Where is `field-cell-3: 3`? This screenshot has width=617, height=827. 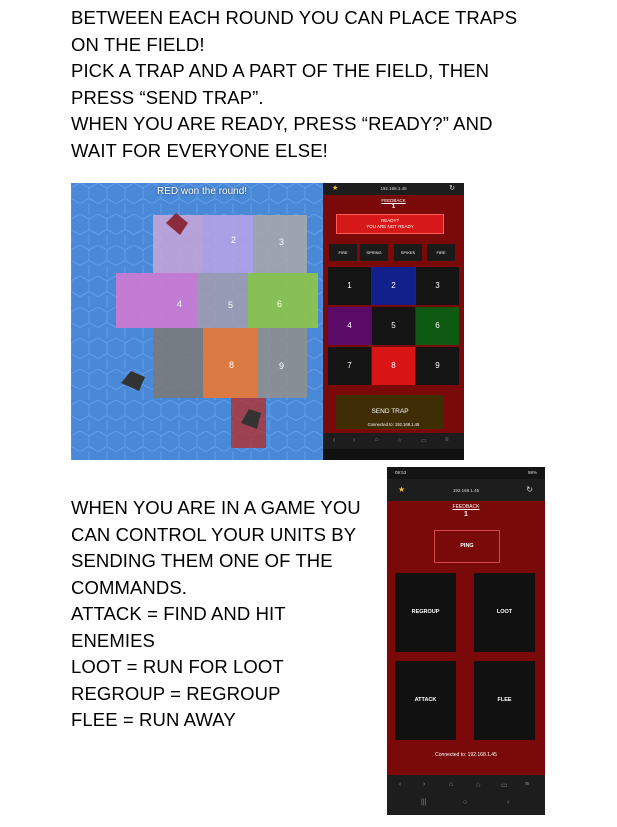 field-cell-3: 3 is located at coordinates (437, 286).